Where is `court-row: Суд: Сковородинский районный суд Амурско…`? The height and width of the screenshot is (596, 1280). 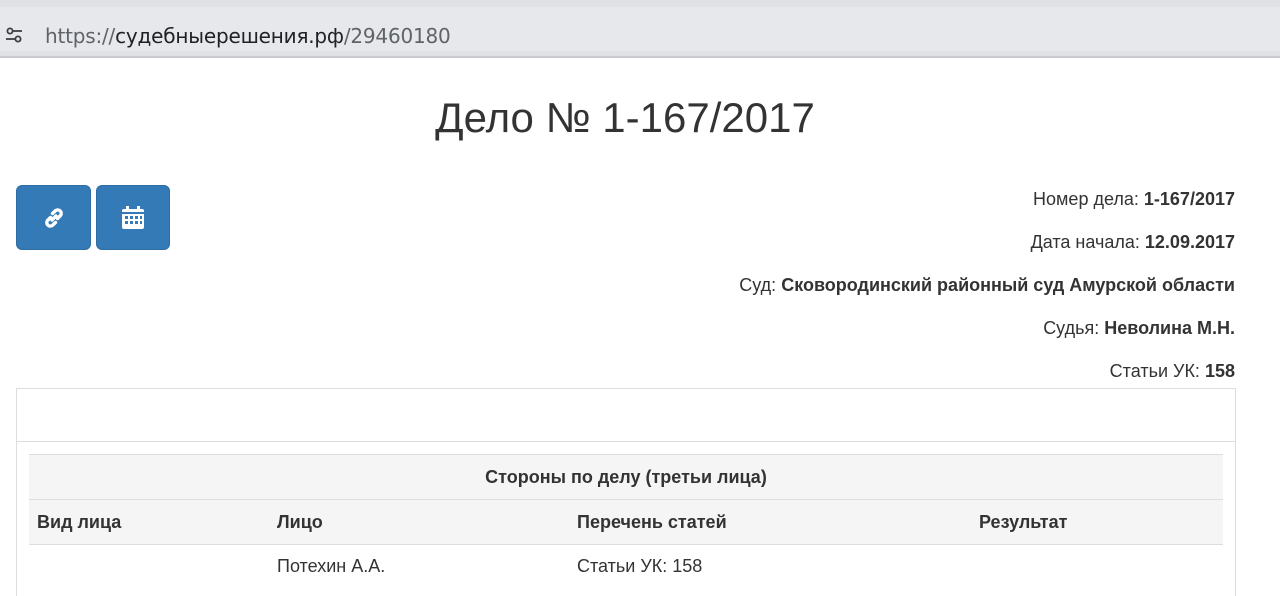 court-row: Суд: Сковородинский районный суд Амурско… is located at coordinates (987, 294).